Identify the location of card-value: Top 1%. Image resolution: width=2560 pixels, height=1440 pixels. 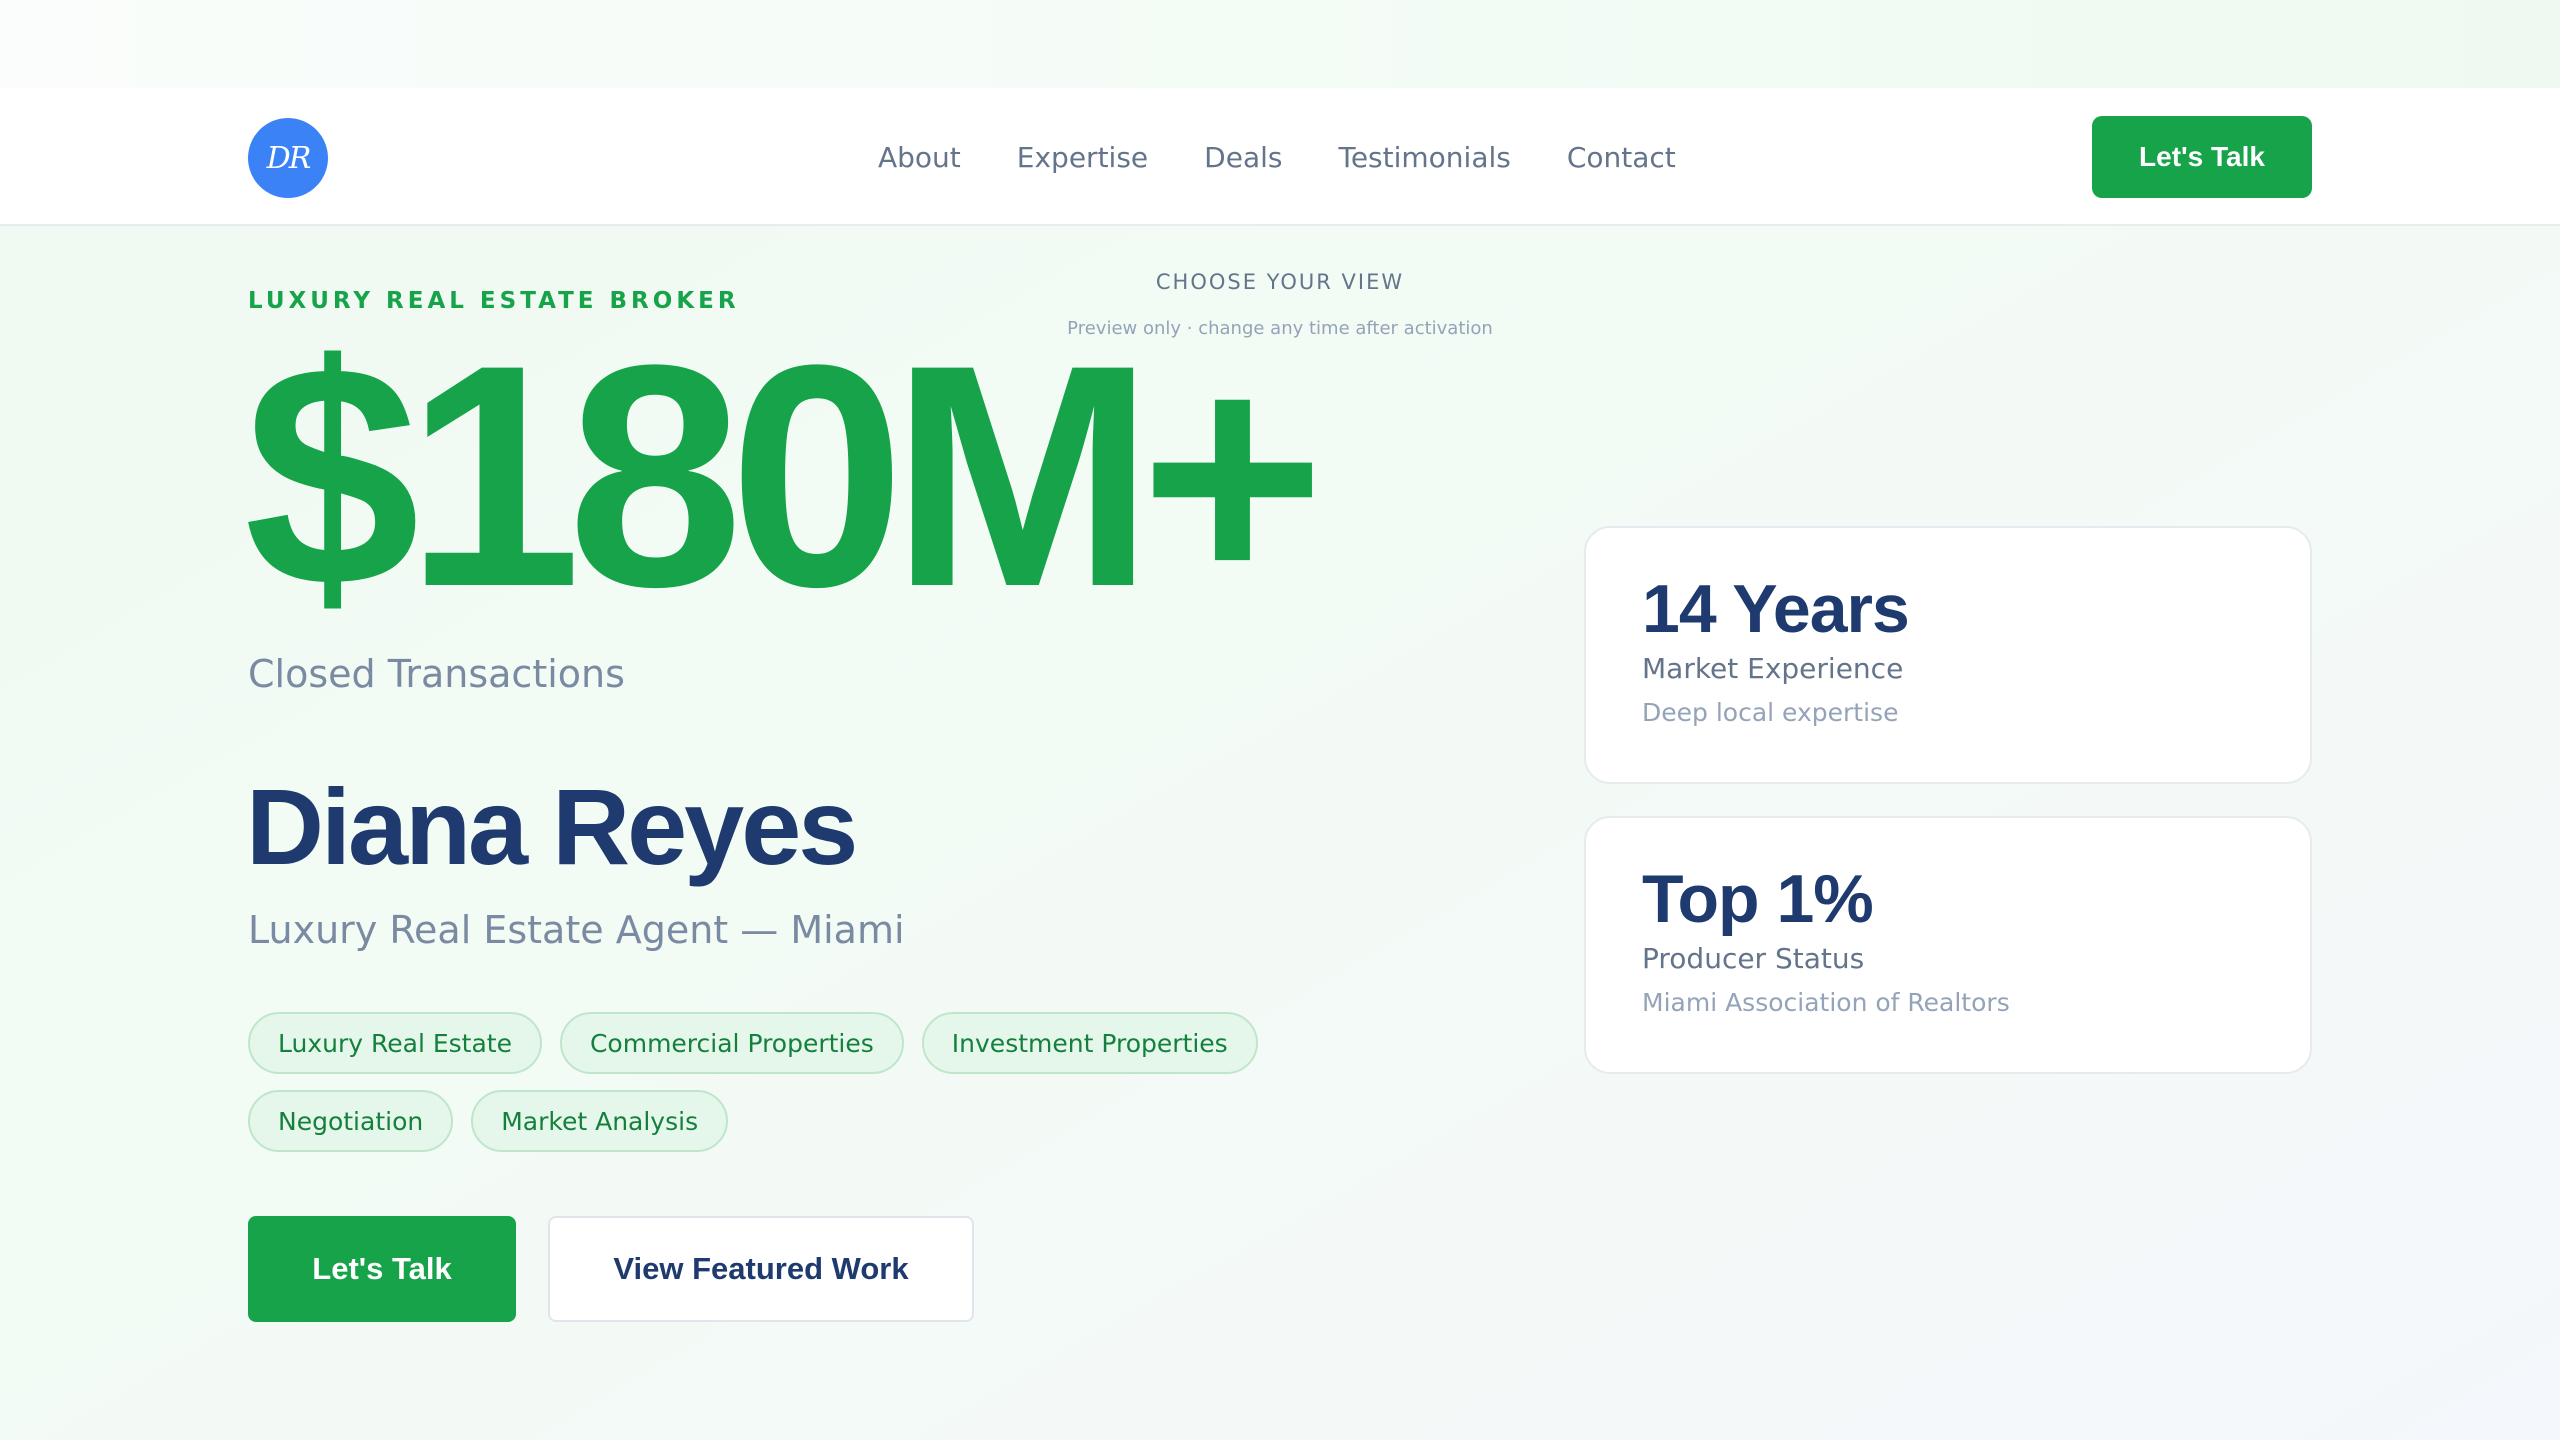
(1758, 899).